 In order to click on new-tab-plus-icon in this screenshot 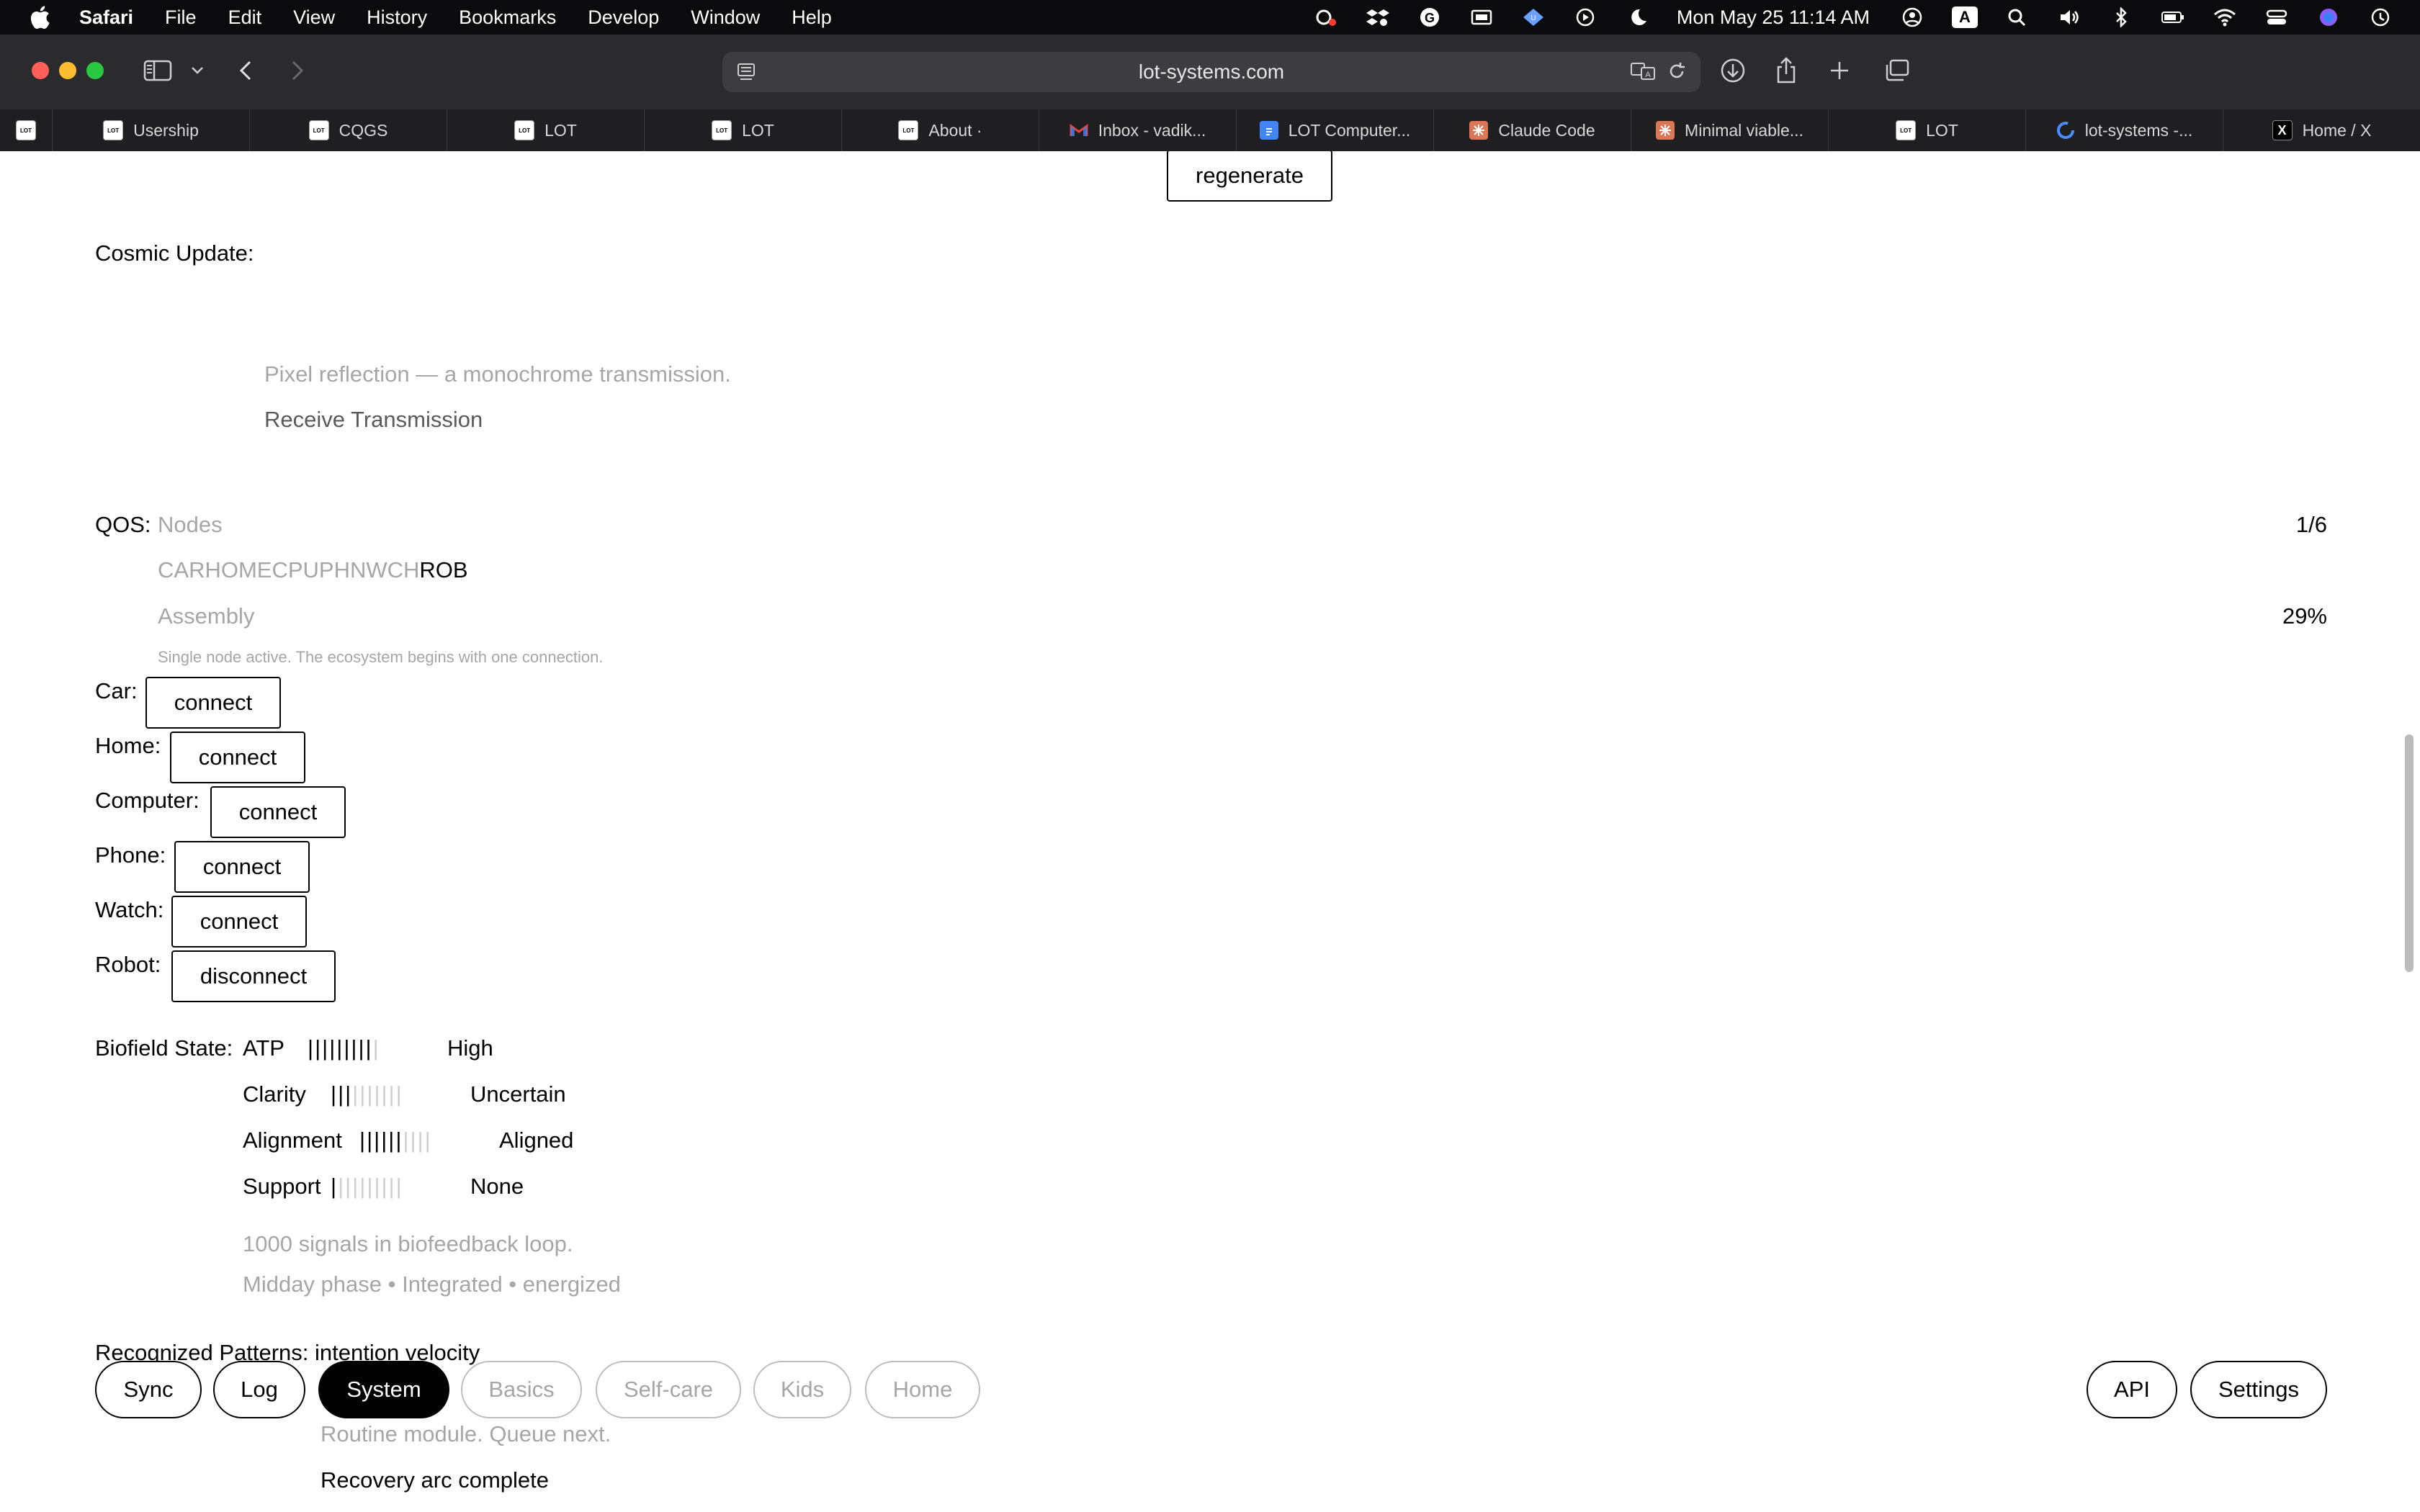, I will do `click(1839, 70)`.